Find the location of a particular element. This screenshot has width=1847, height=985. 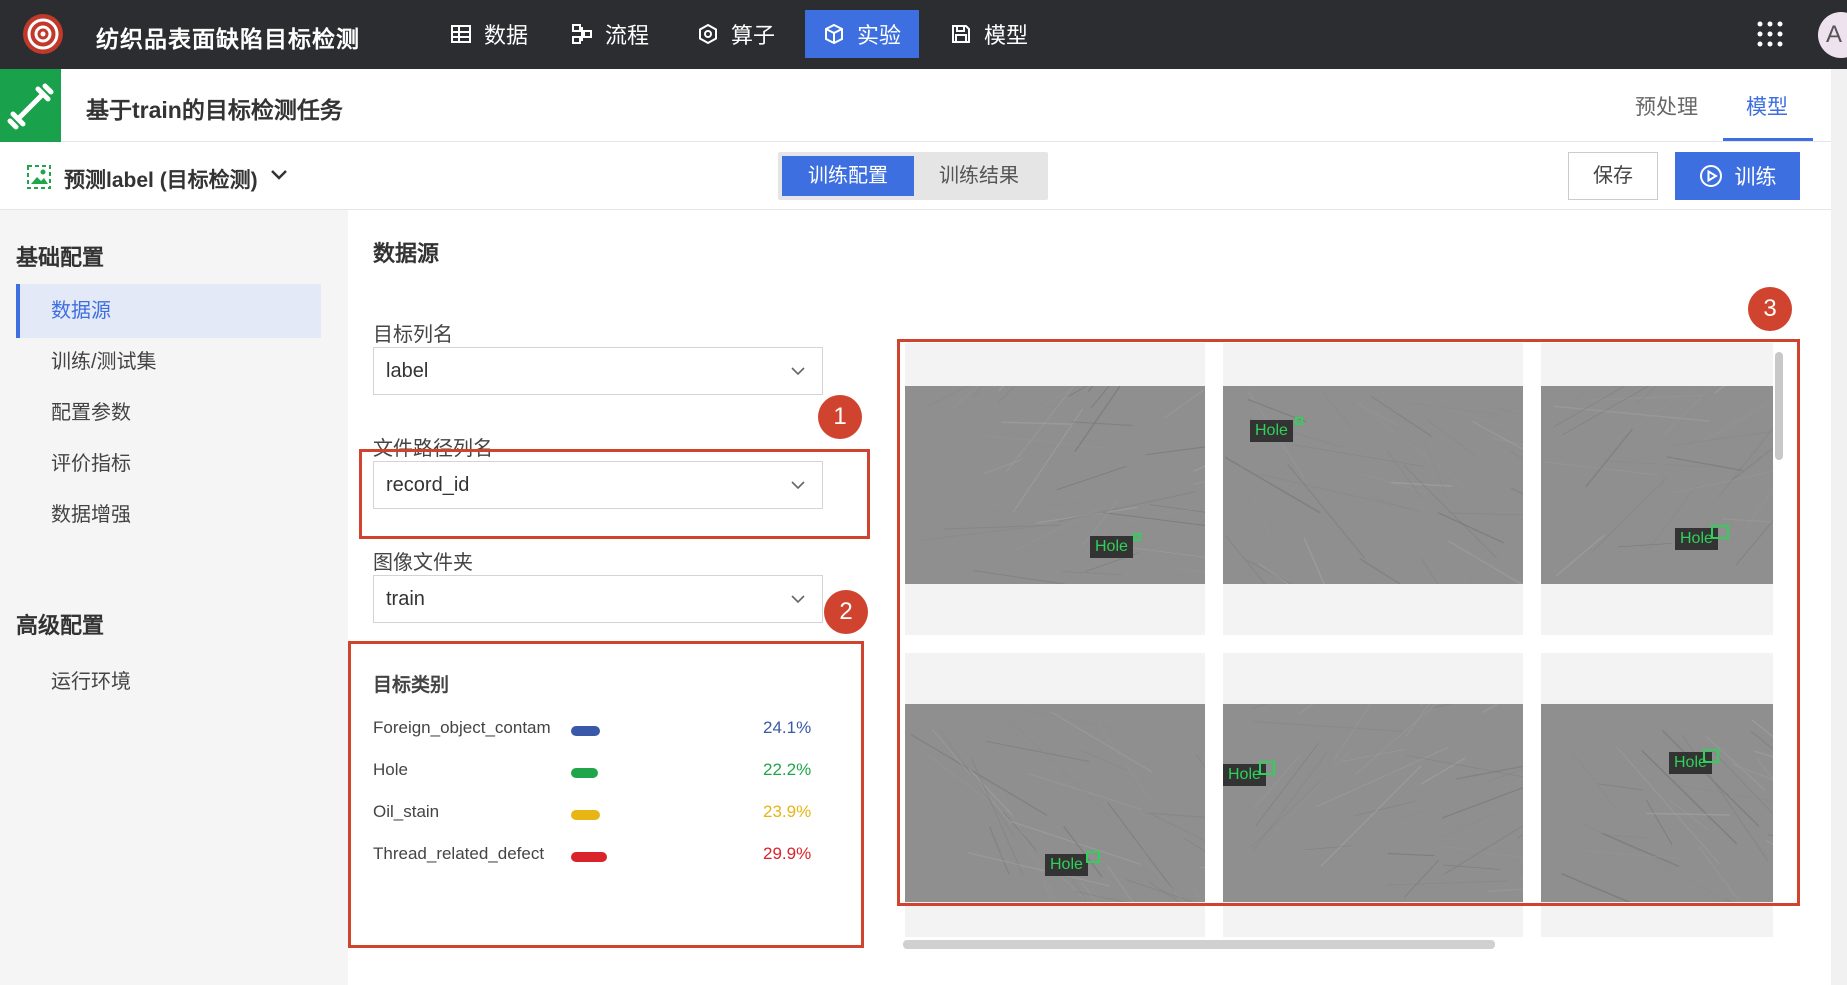

flow-icon is located at coordinates (582, 34).